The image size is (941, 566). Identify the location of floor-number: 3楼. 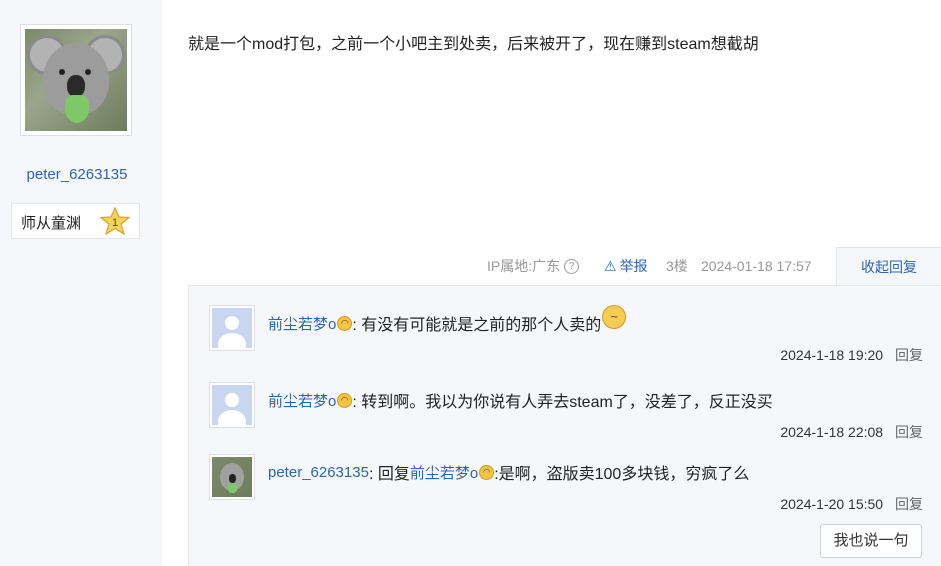
(677, 266).